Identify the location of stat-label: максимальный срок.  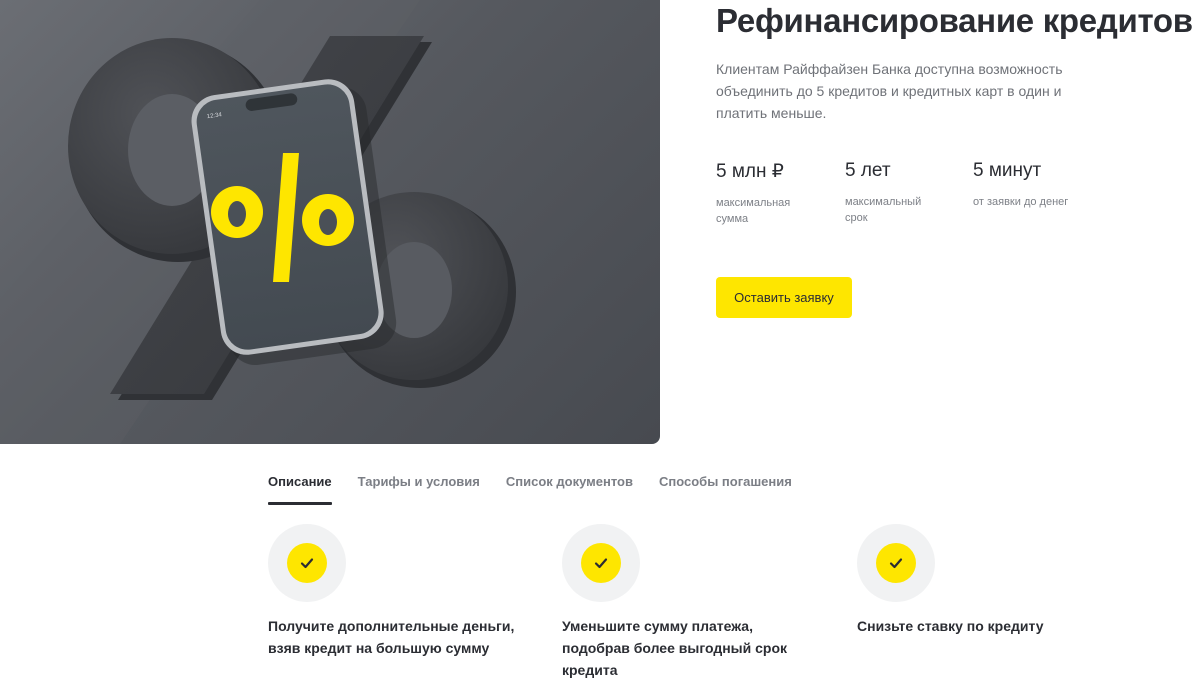
(883, 210).